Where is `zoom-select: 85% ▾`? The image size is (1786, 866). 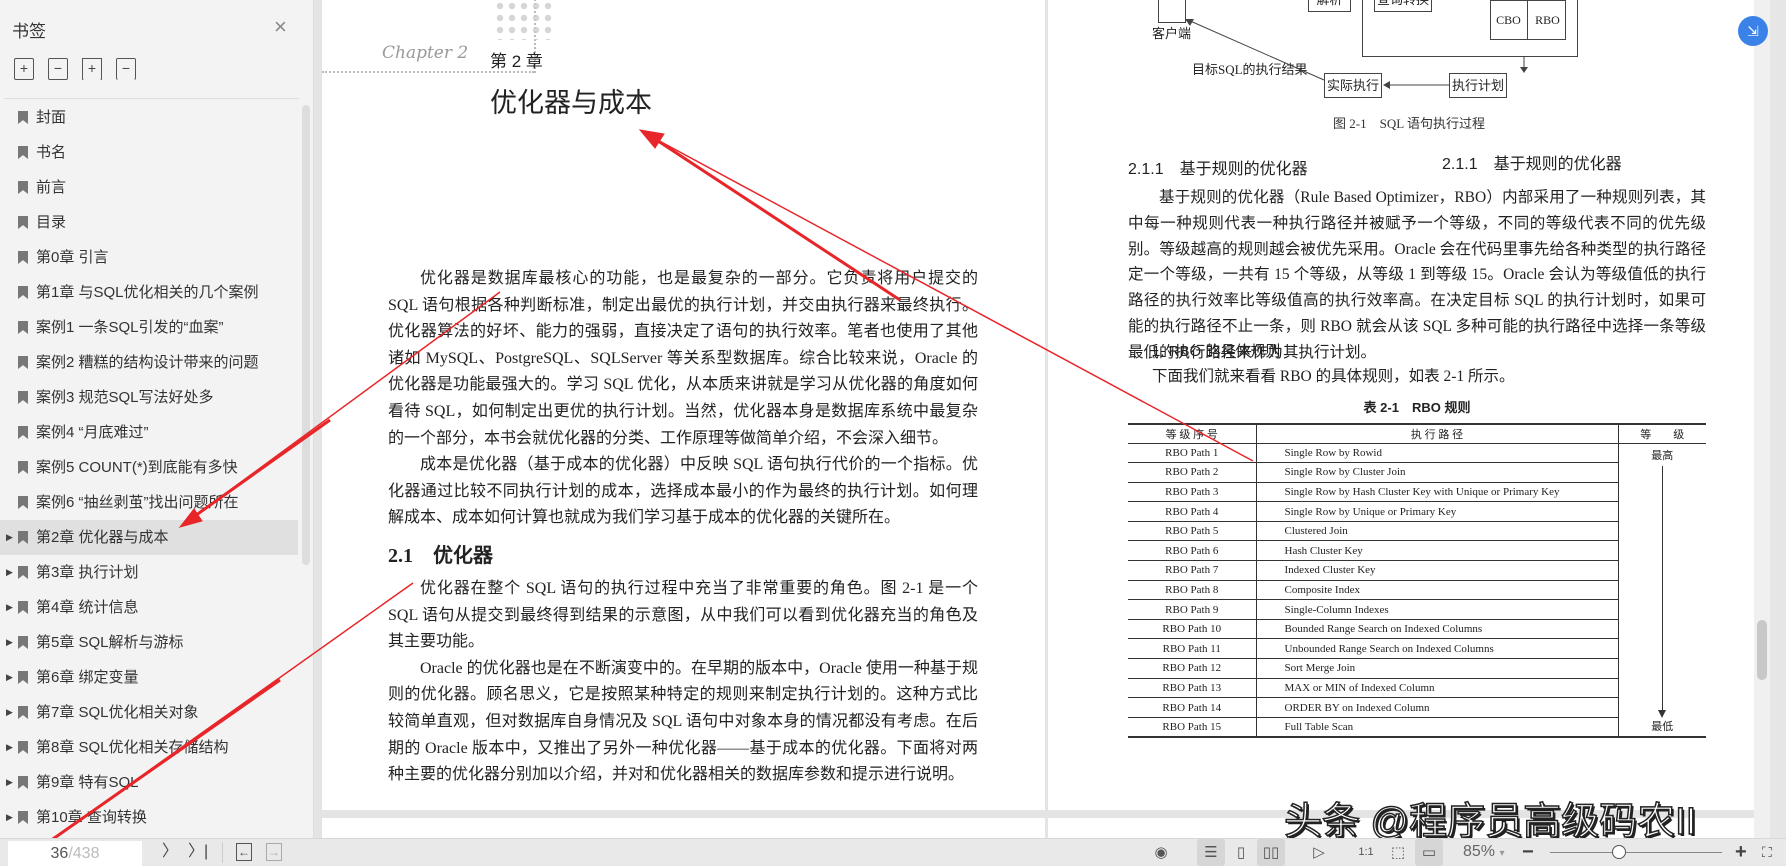
zoom-select: 85% ▾ is located at coordinates (1484, 853).